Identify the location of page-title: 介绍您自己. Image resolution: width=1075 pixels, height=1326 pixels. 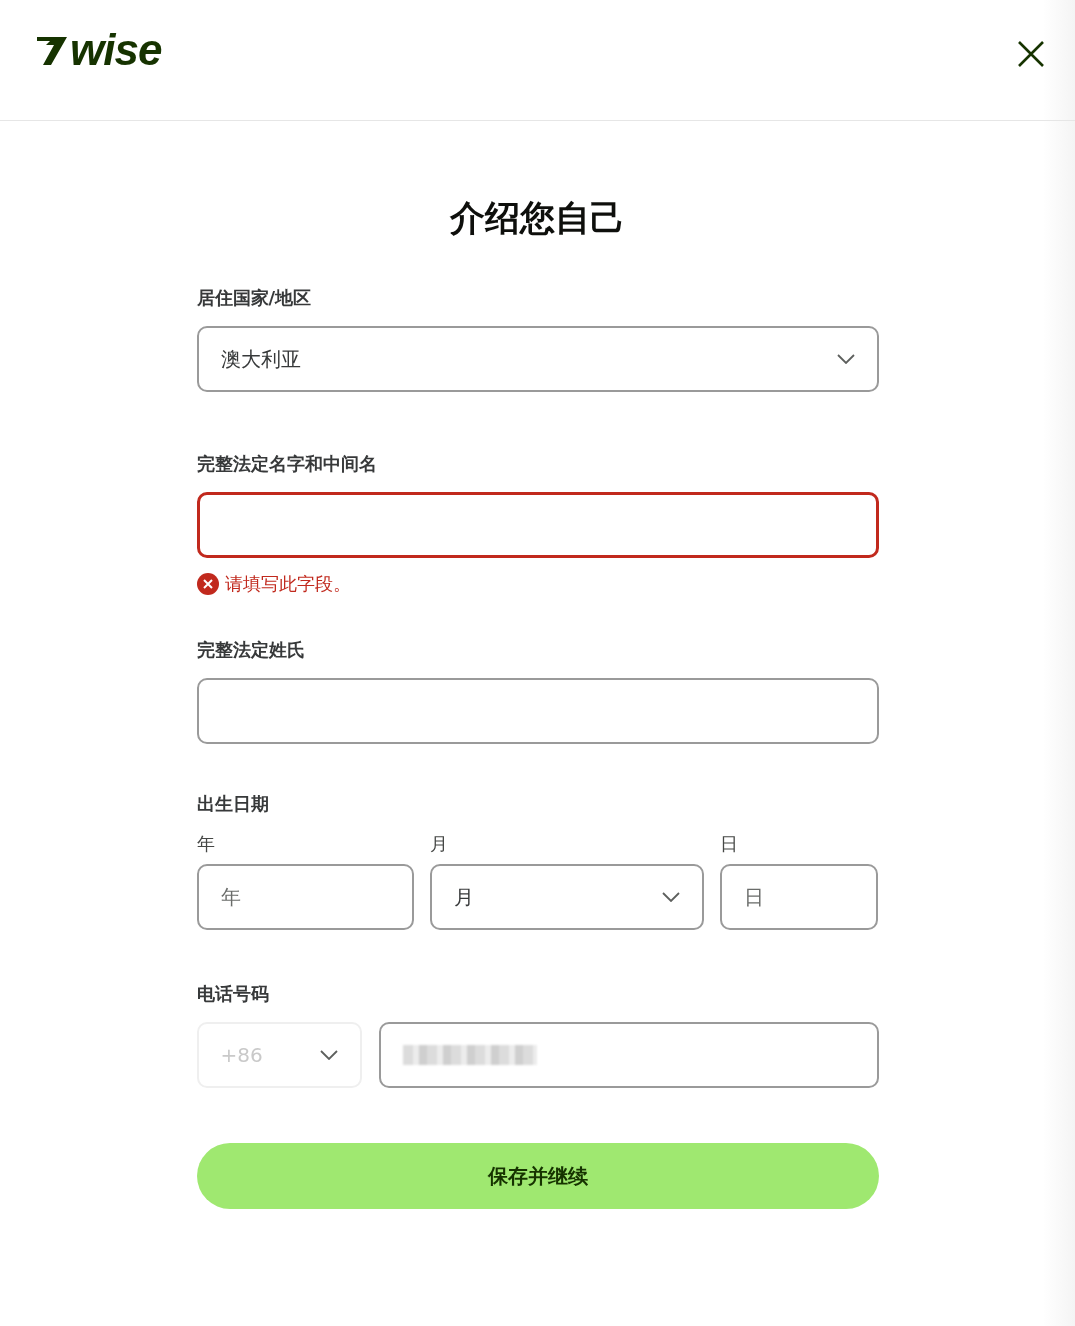
(537, 218).